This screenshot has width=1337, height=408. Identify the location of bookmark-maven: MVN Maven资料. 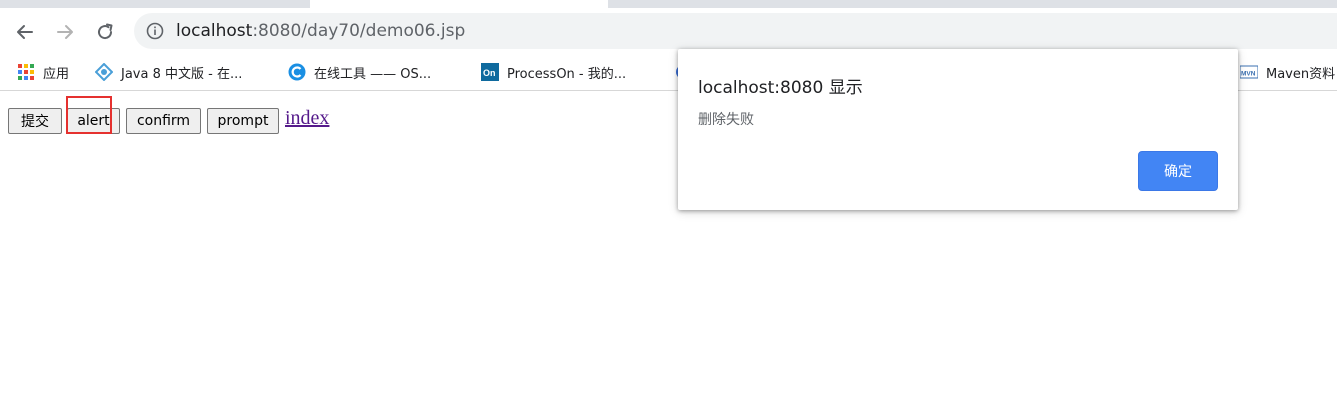
(1287, 72).